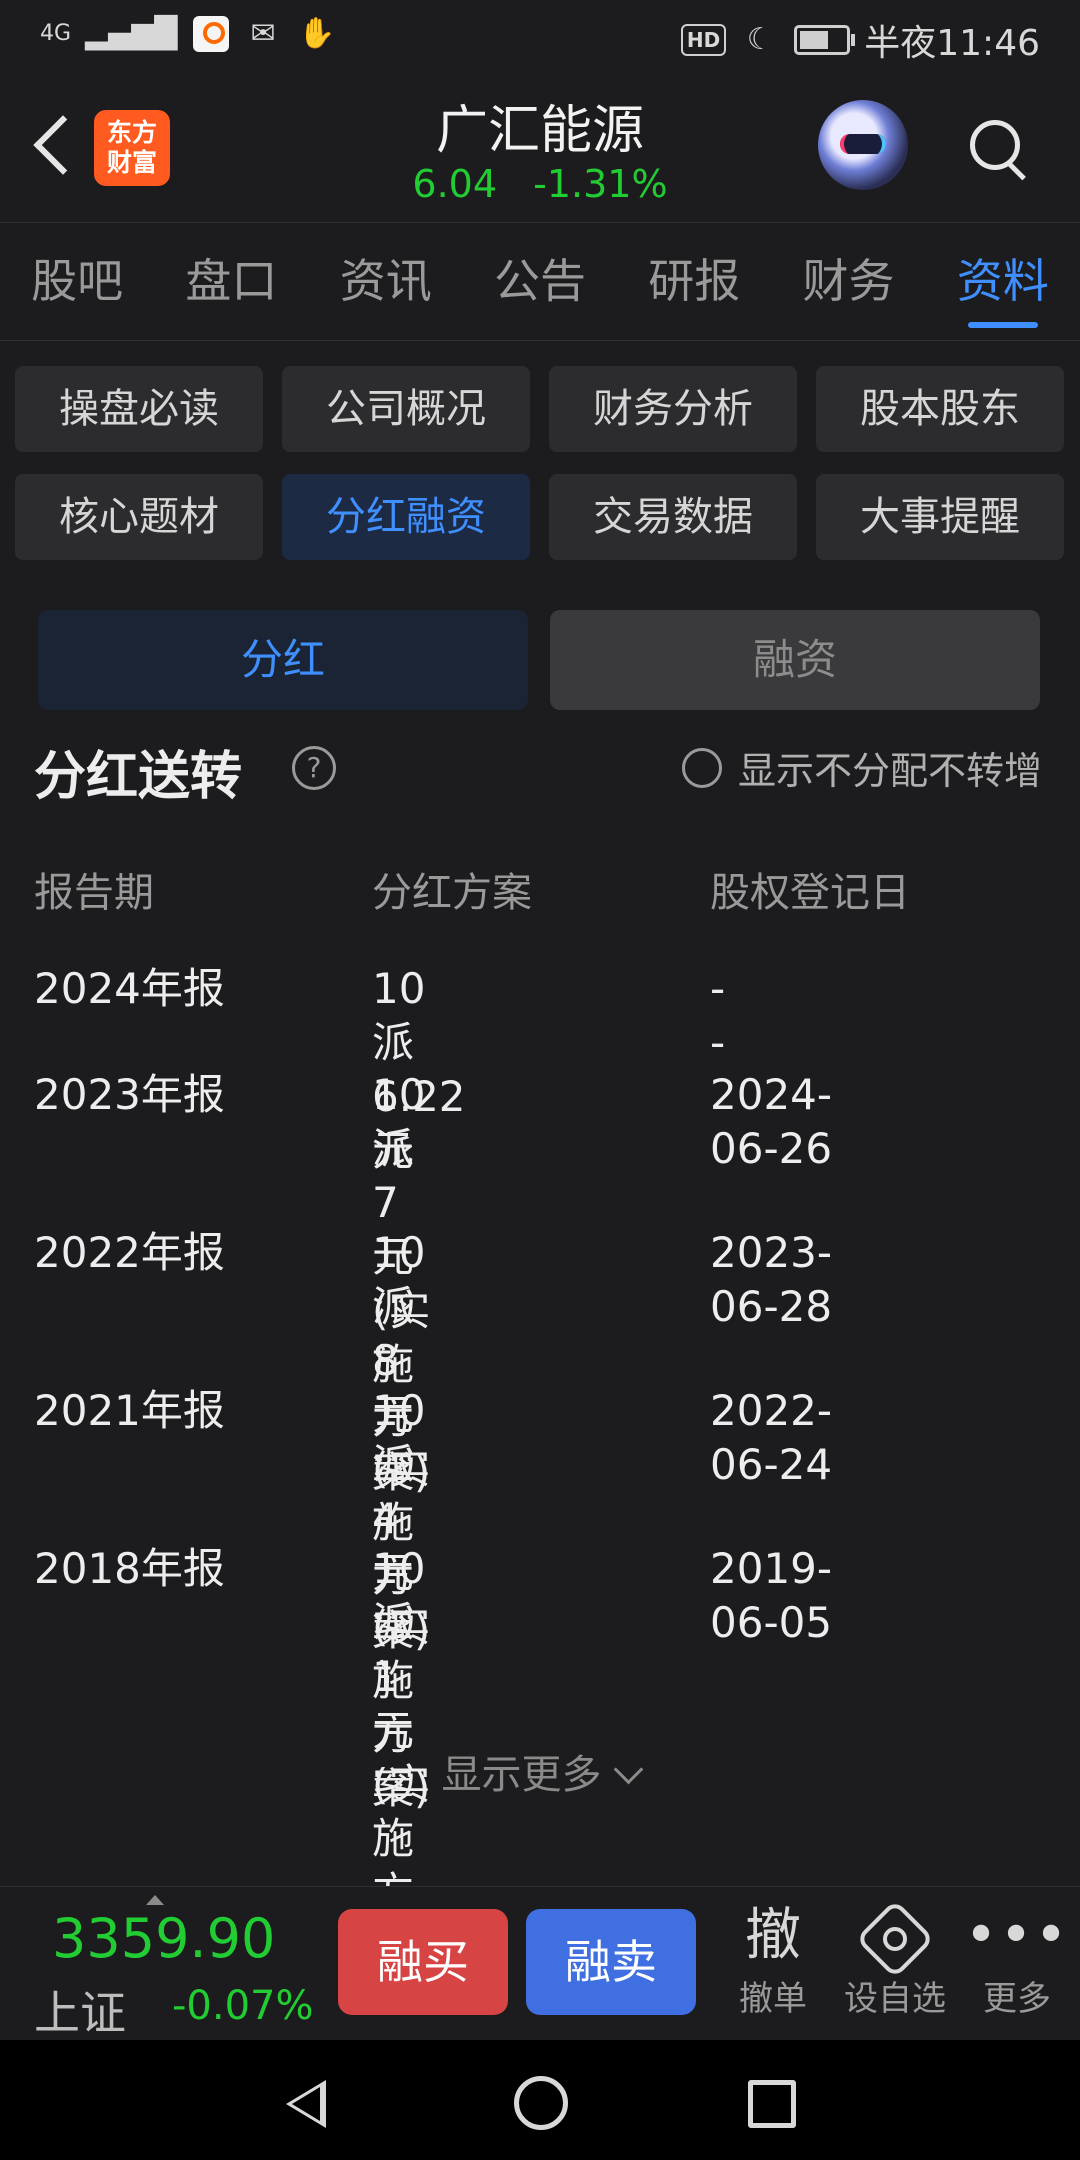  I want to click on tab-news: 资讯, so click(386, 281).